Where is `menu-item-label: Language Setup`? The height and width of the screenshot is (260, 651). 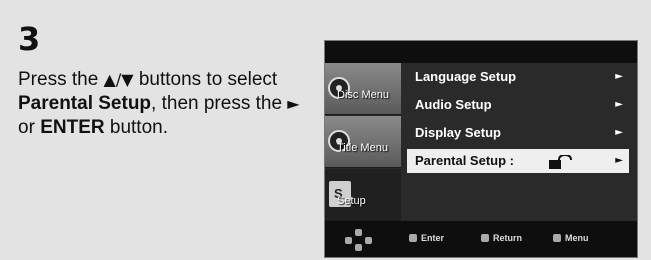 menu-item-label: Language Setup is located at coordinates (466, 76).